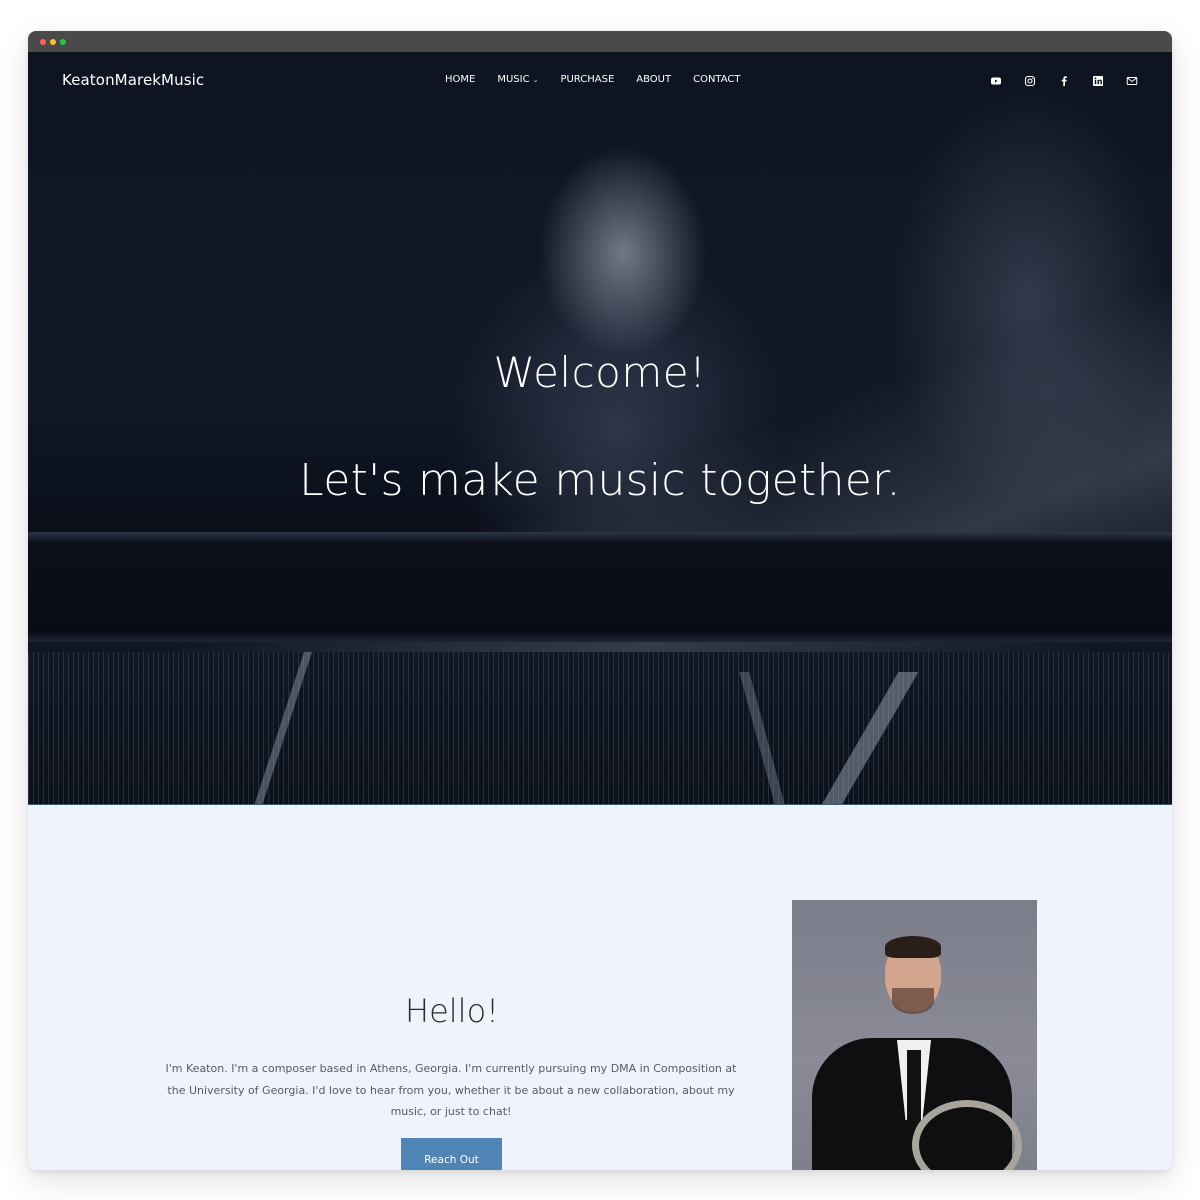 This screenshot has height=1200, width=1200. Describe the element at coordinates (913, 947) in the screenshot. I see `portrait-hair-graphic` at that location.